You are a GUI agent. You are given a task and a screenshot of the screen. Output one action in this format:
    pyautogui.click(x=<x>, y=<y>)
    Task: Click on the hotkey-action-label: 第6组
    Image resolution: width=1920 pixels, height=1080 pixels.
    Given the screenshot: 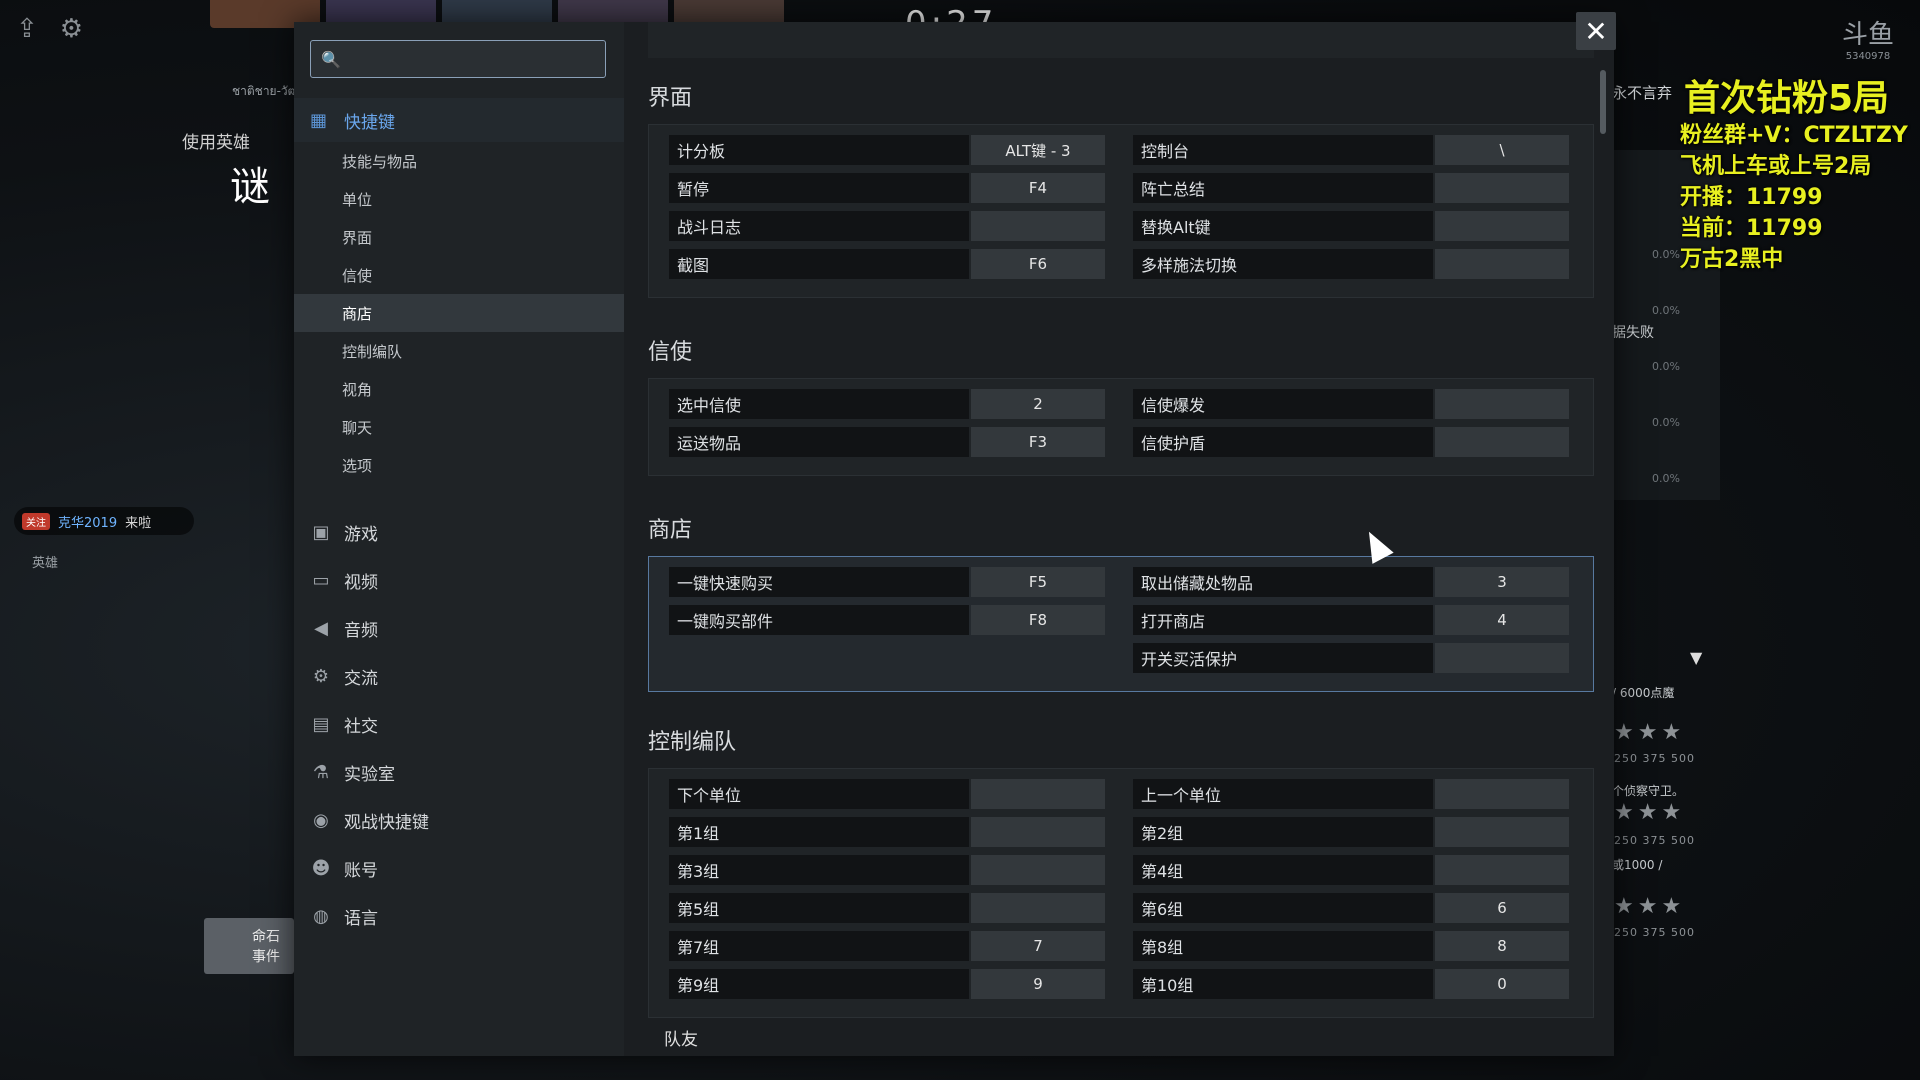 What is the action you would take?
    pyautogui.click(x=1283, y=908)
    